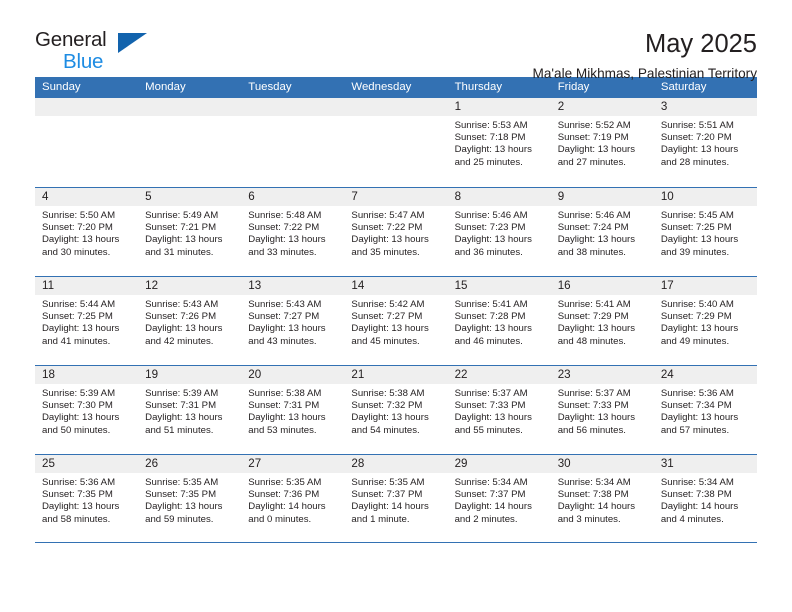 This screenshot has width=792, height=612. Describe the element at coordinates (594, 482) in the screenshot. I see `sunrise-text: Sunrise: 5:34 AM` at that location.